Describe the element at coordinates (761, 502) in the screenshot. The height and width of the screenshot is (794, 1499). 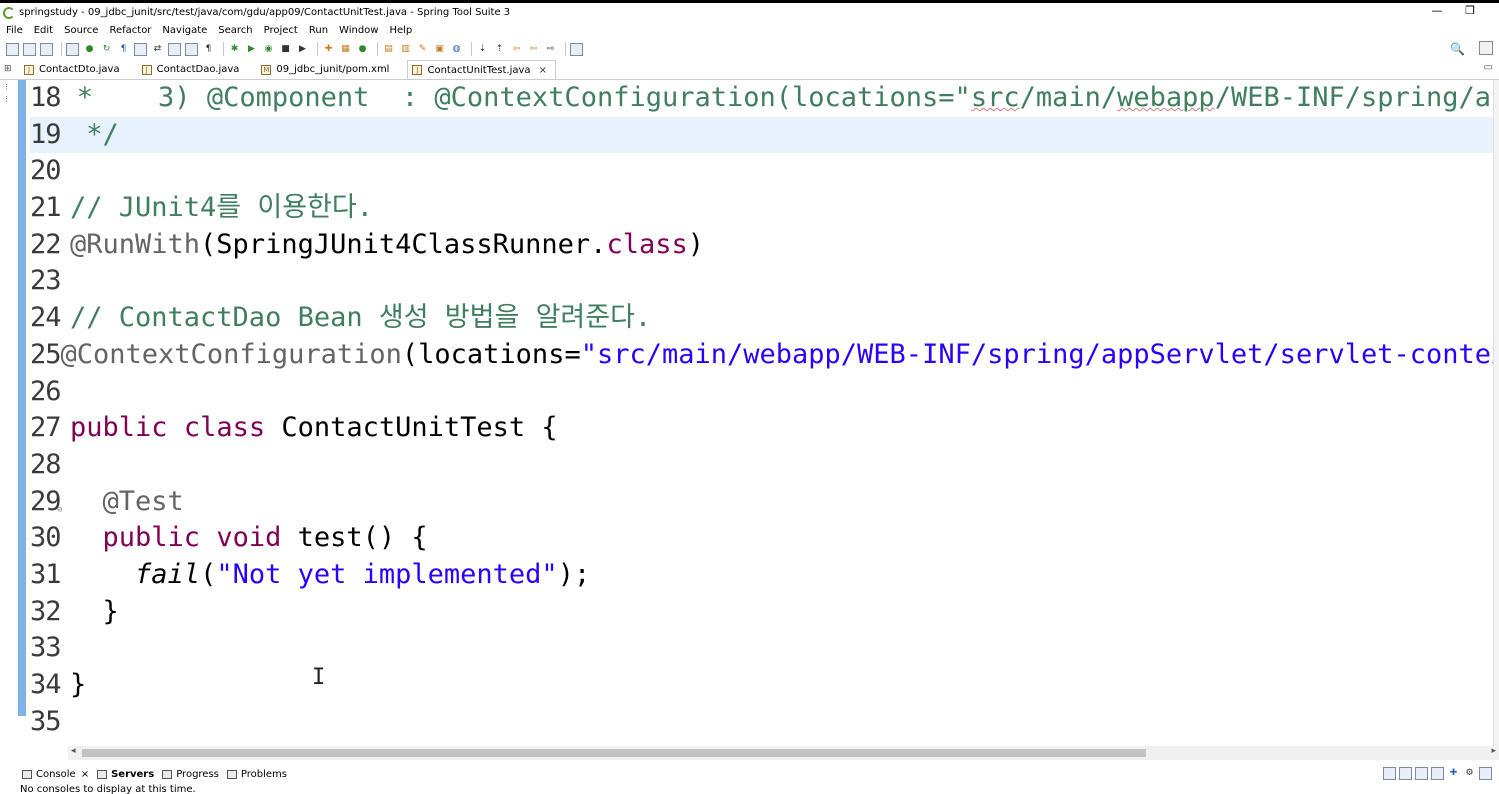
I see `code-line: 29 ⊖ @Test` at that location.